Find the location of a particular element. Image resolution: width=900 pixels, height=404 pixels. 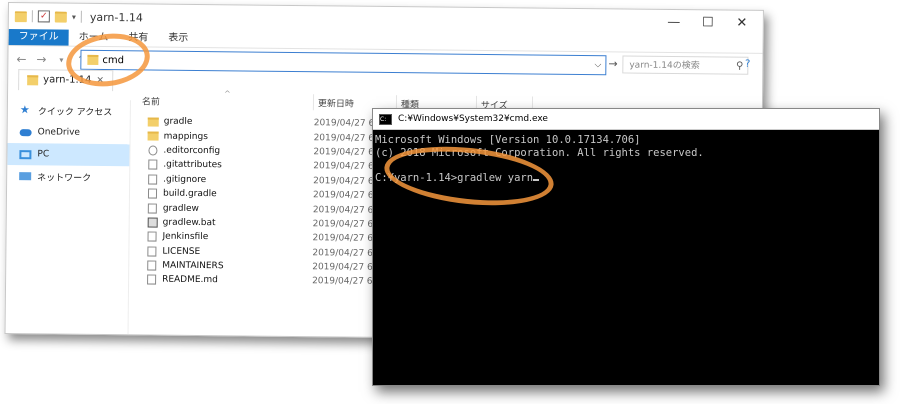

back-arrow-icon: ← is located at coordinates (21, 59).